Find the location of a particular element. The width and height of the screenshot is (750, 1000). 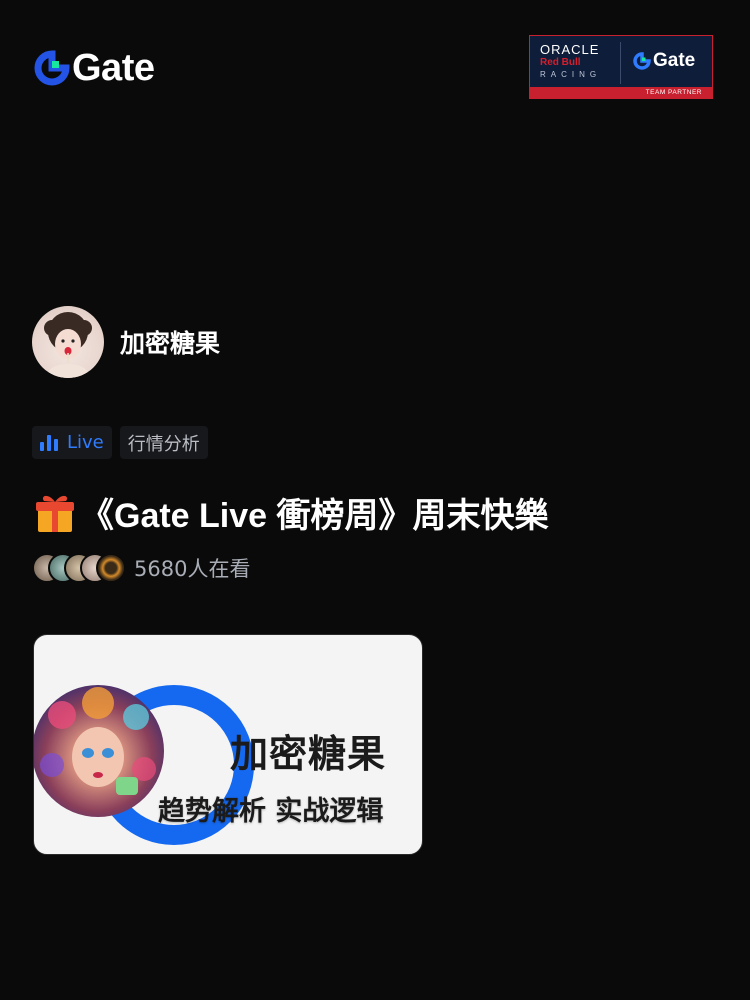

host-name: 加密糖果 is located at coordinates (170, 342).